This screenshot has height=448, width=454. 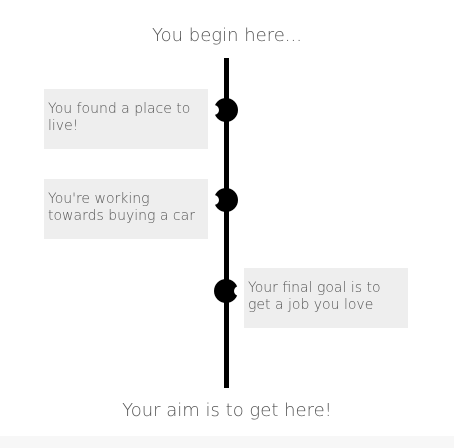 I want to click on milestone-card-3: Your final goal is to get a job you love, so click(x=326, y=298).